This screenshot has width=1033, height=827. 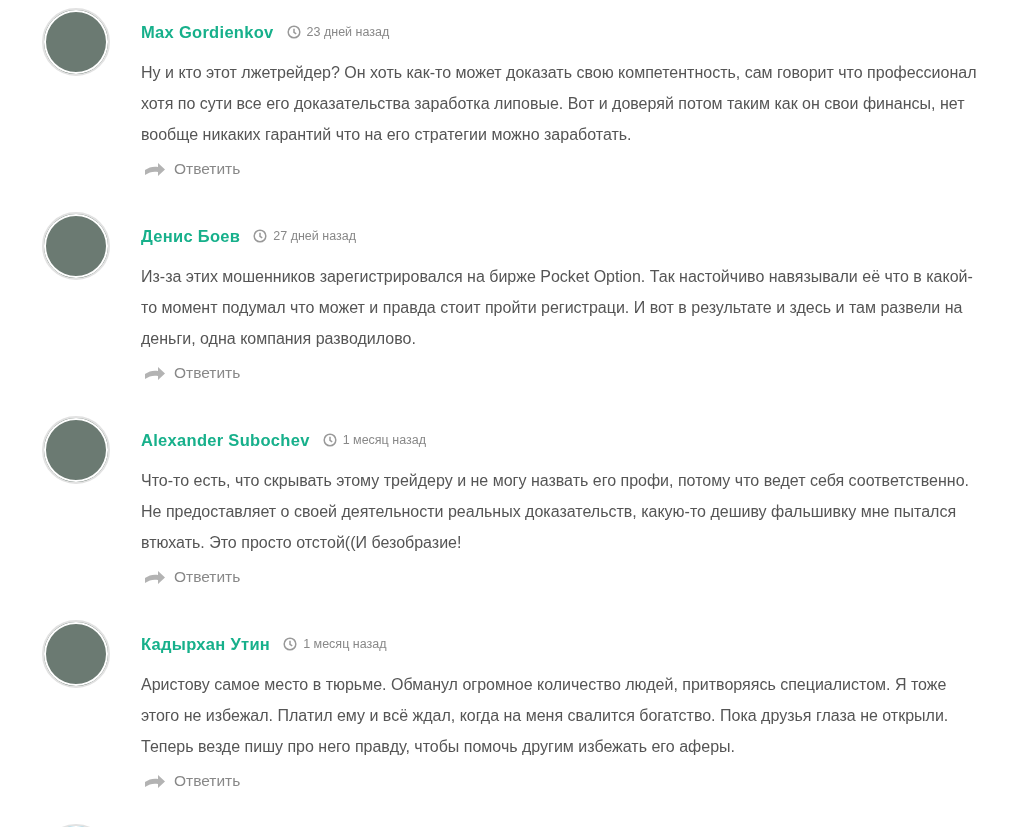 I want to click on author-name: Alexander Subochev, so click(x=225, y=440).